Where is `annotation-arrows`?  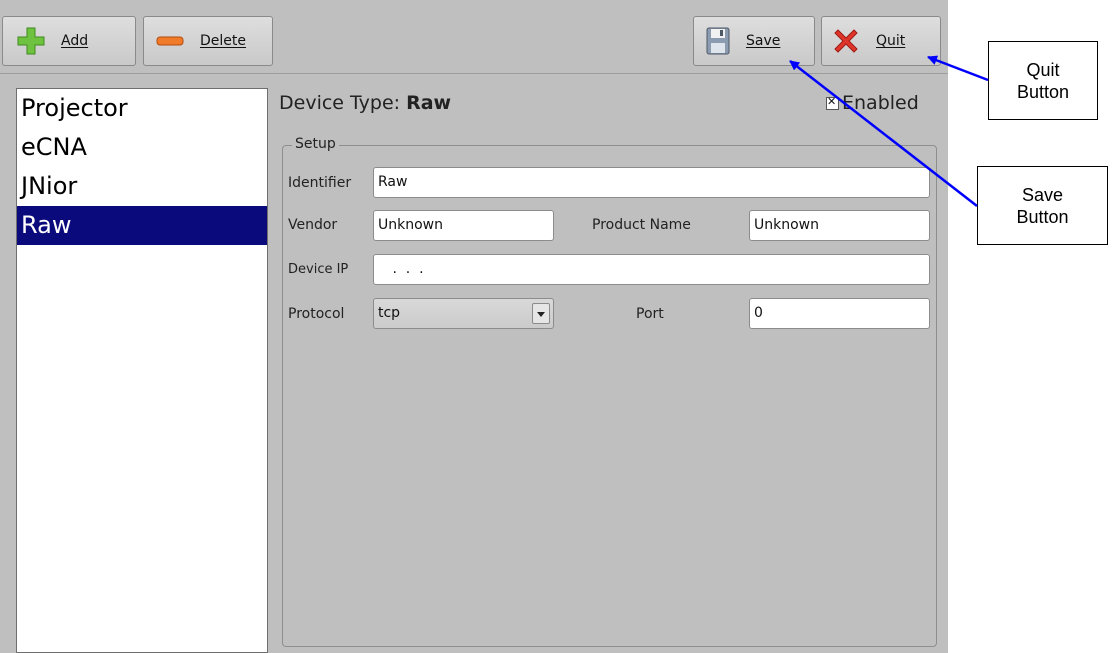
annotation-arrows is located at coordinates (889, 131).